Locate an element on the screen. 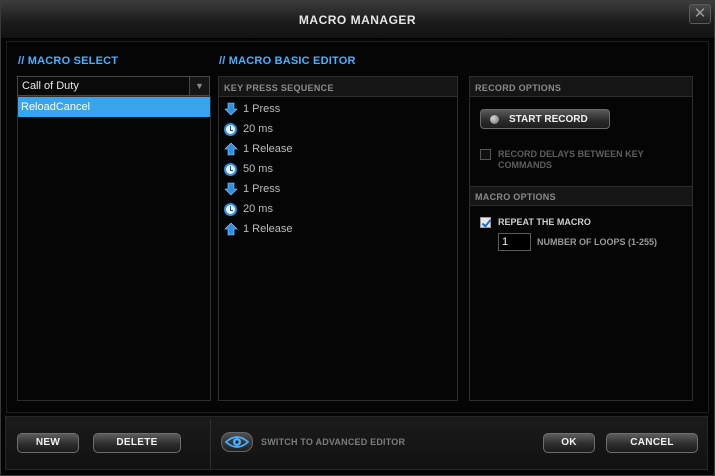 The width and height of the screenshot is (715, 476). window-title: MACRO MANAGER is located at coordinates (357, 20).